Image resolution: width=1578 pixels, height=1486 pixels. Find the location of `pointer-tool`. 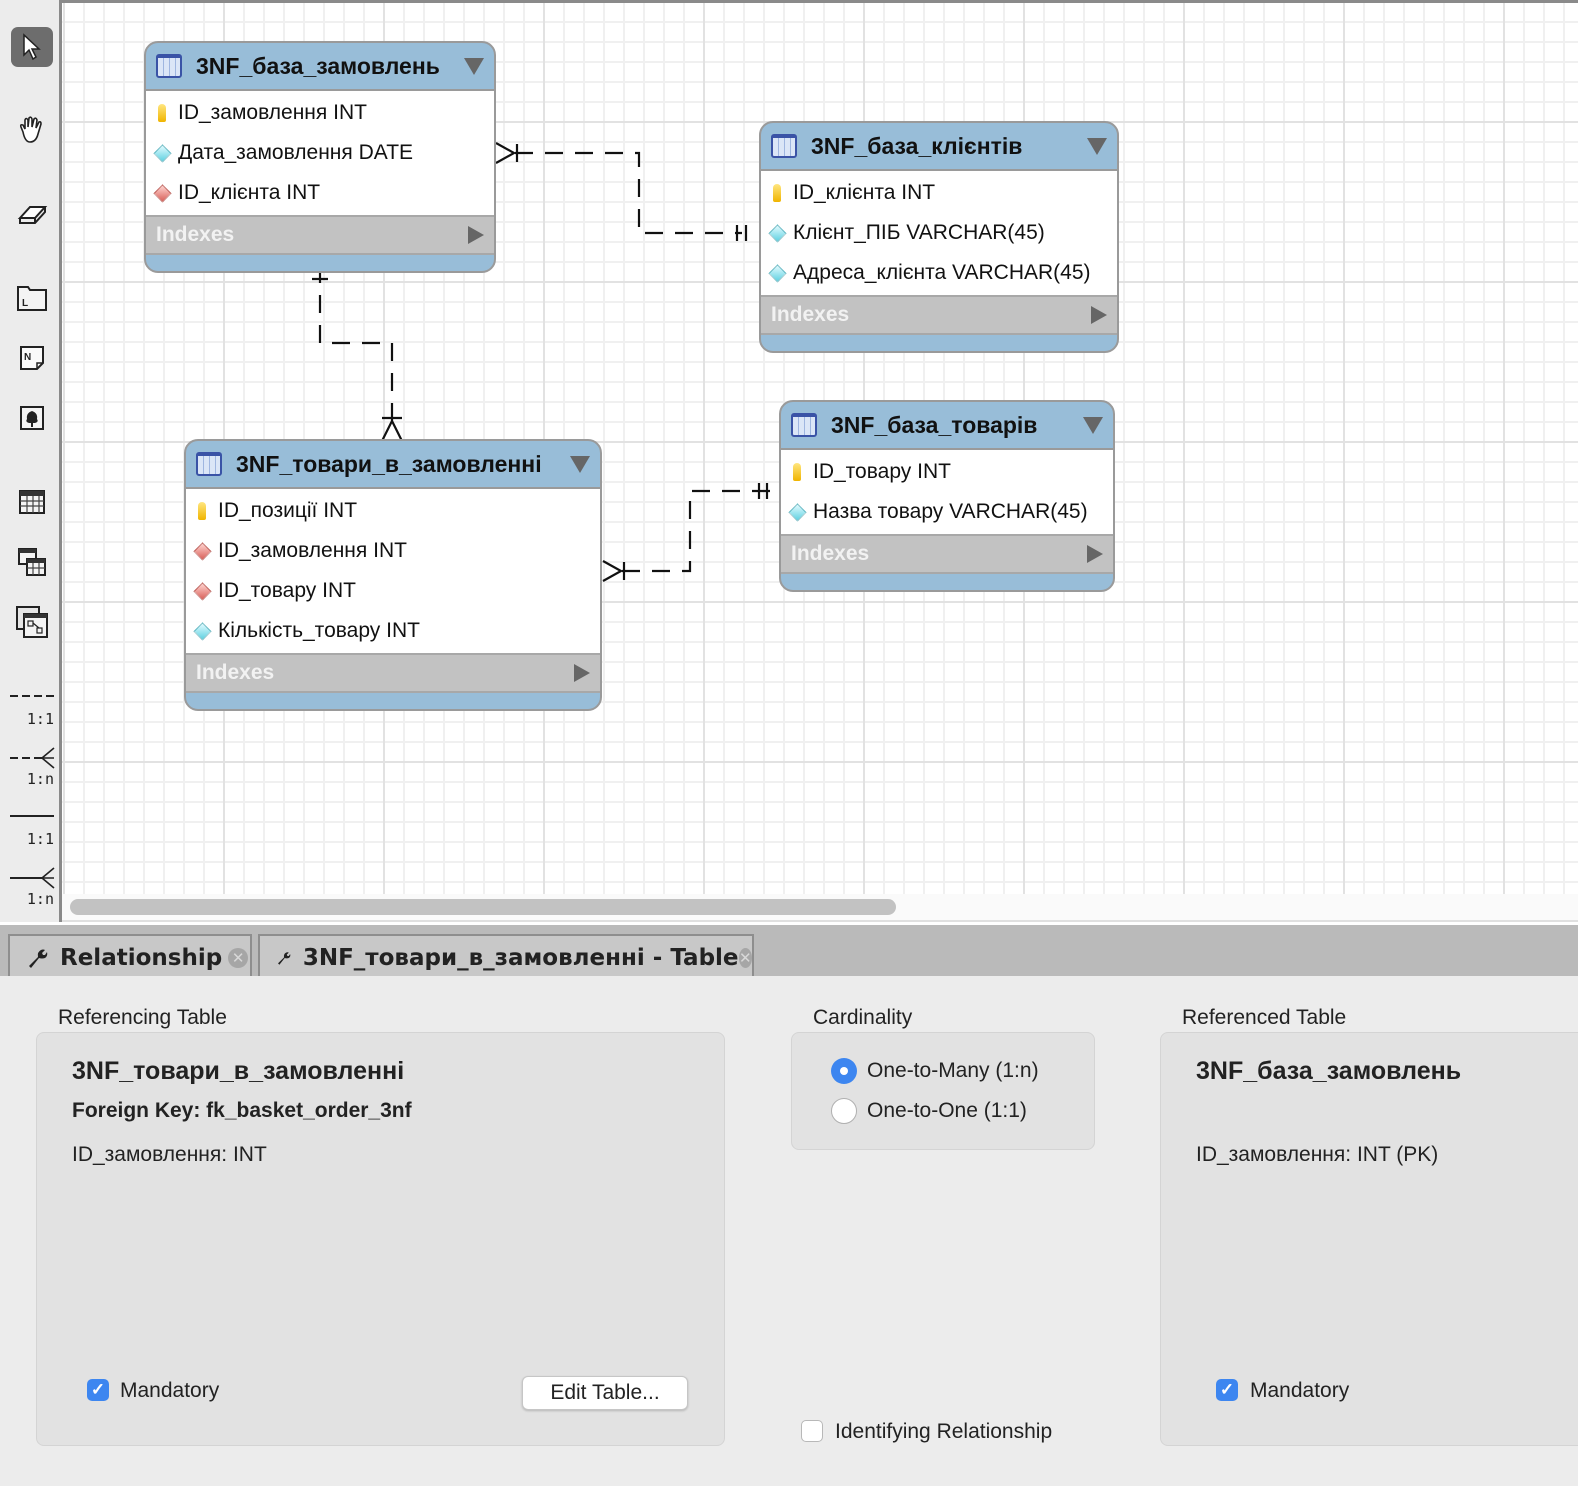

pointer-tool is located at coordinates (32, 47).